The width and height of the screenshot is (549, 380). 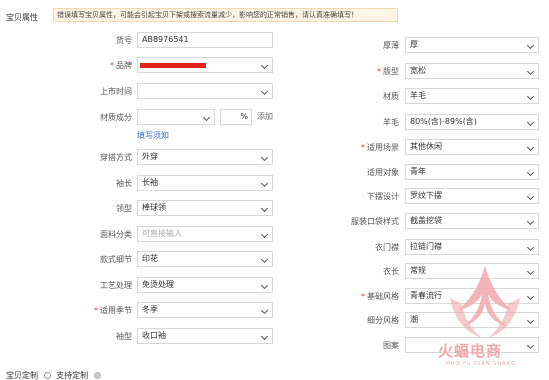 What do you see at coordinates (205, 40) in the screenshot?
I see `huohao-input: AB8976541` at bounding box center [205, 40].